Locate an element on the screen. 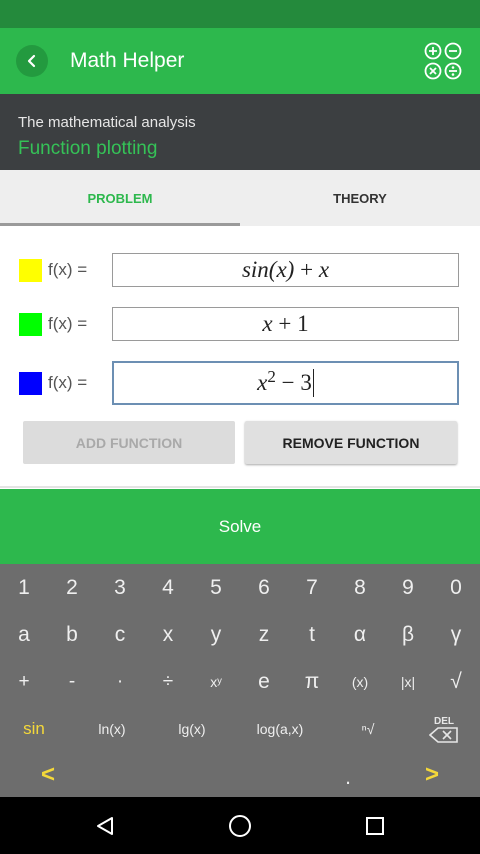 The height and width of the screenshot is (854, 480). key-t: t is located at coordinates (312, 635).